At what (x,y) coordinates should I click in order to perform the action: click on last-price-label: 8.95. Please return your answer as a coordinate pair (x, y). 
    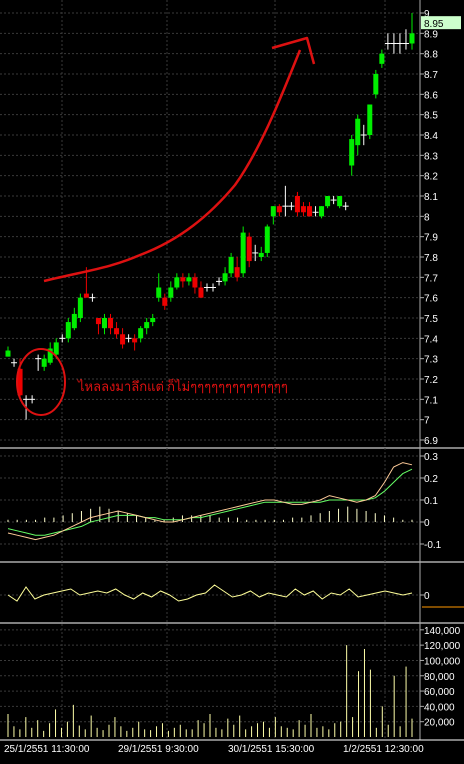
    Looking at the image, I should click on (434, 24).